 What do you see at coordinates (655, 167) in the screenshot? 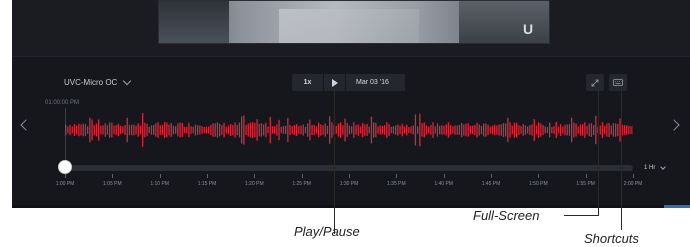
I see `zoom-select: 1 Hr` at bounding box center [655, 167].